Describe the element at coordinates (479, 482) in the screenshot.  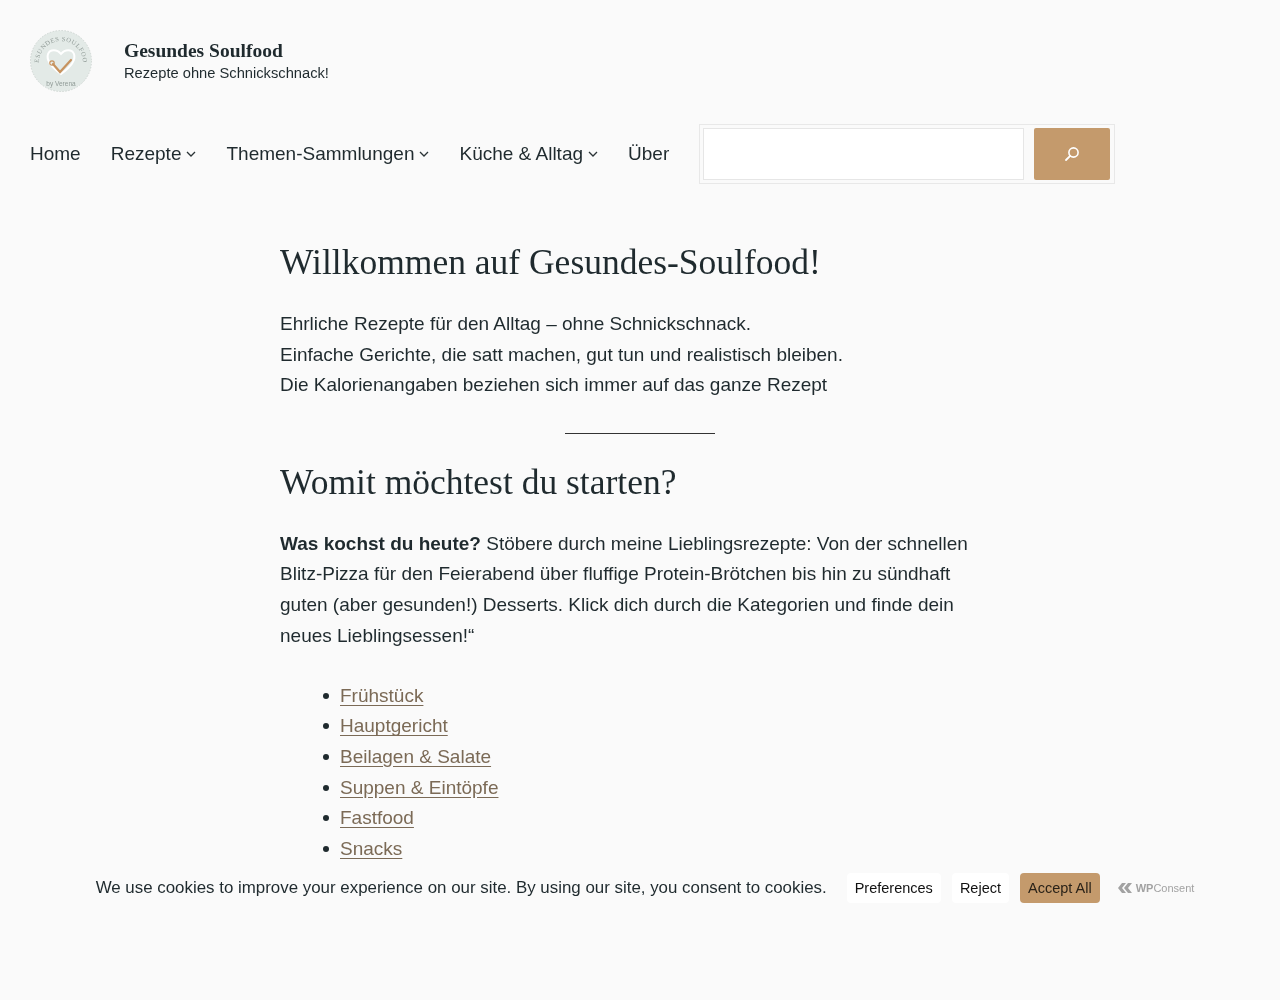
I see `section-heading: Womit möchtest du starten?` at that location.